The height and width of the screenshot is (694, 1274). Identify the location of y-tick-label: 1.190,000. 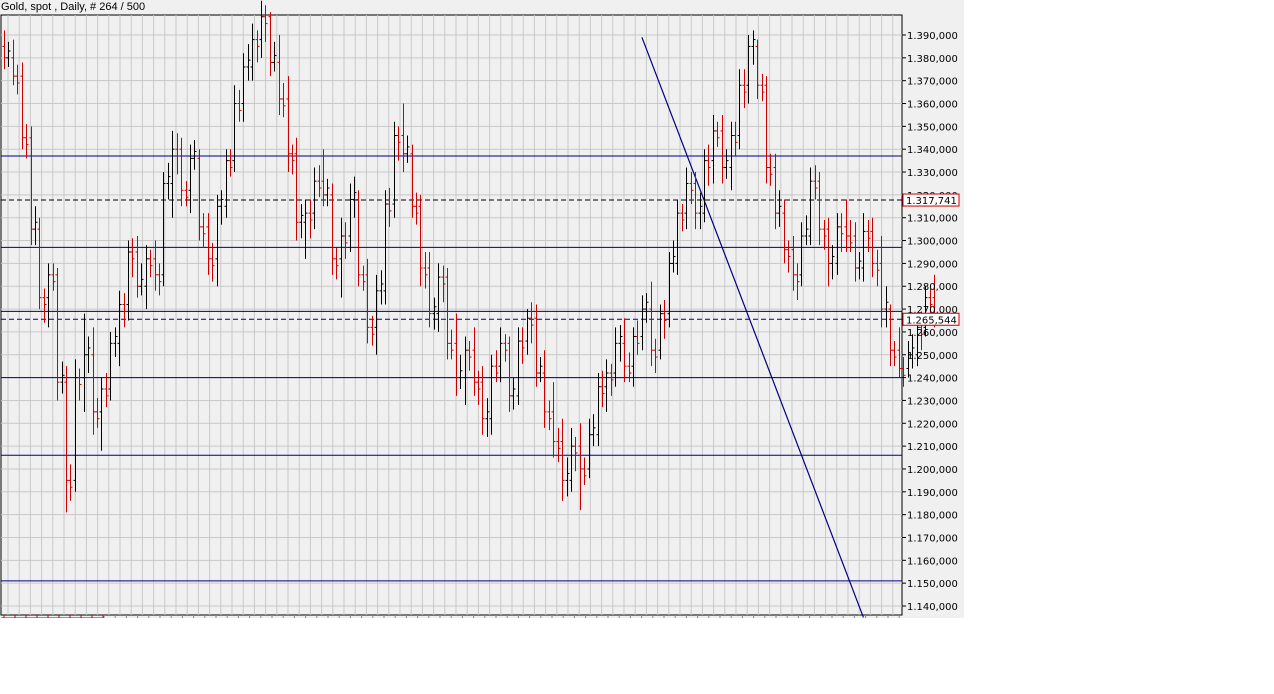
(932, 493).